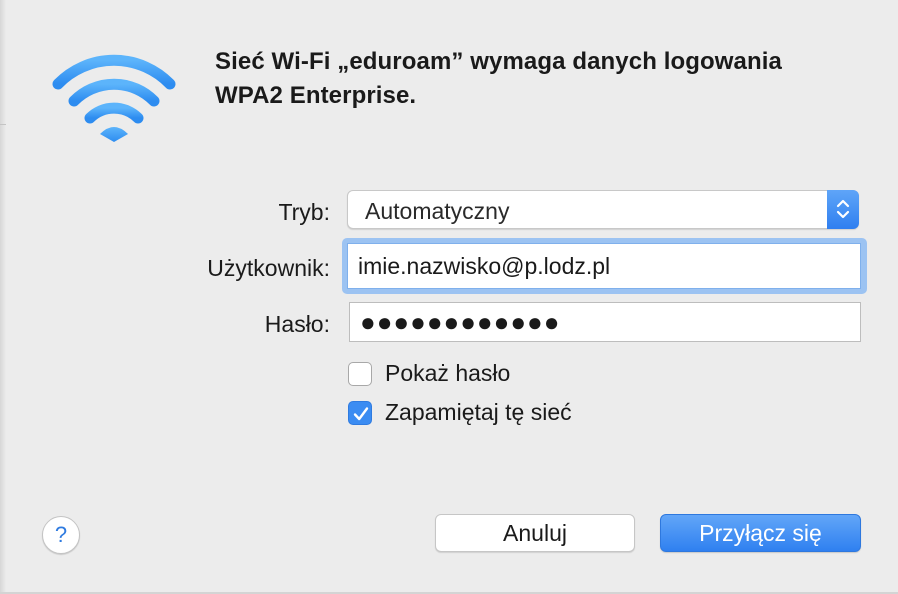  Describe the element at coordinates (437, 211) in the screenshot. I see `mode-select-value: Automatyczny` at that location.